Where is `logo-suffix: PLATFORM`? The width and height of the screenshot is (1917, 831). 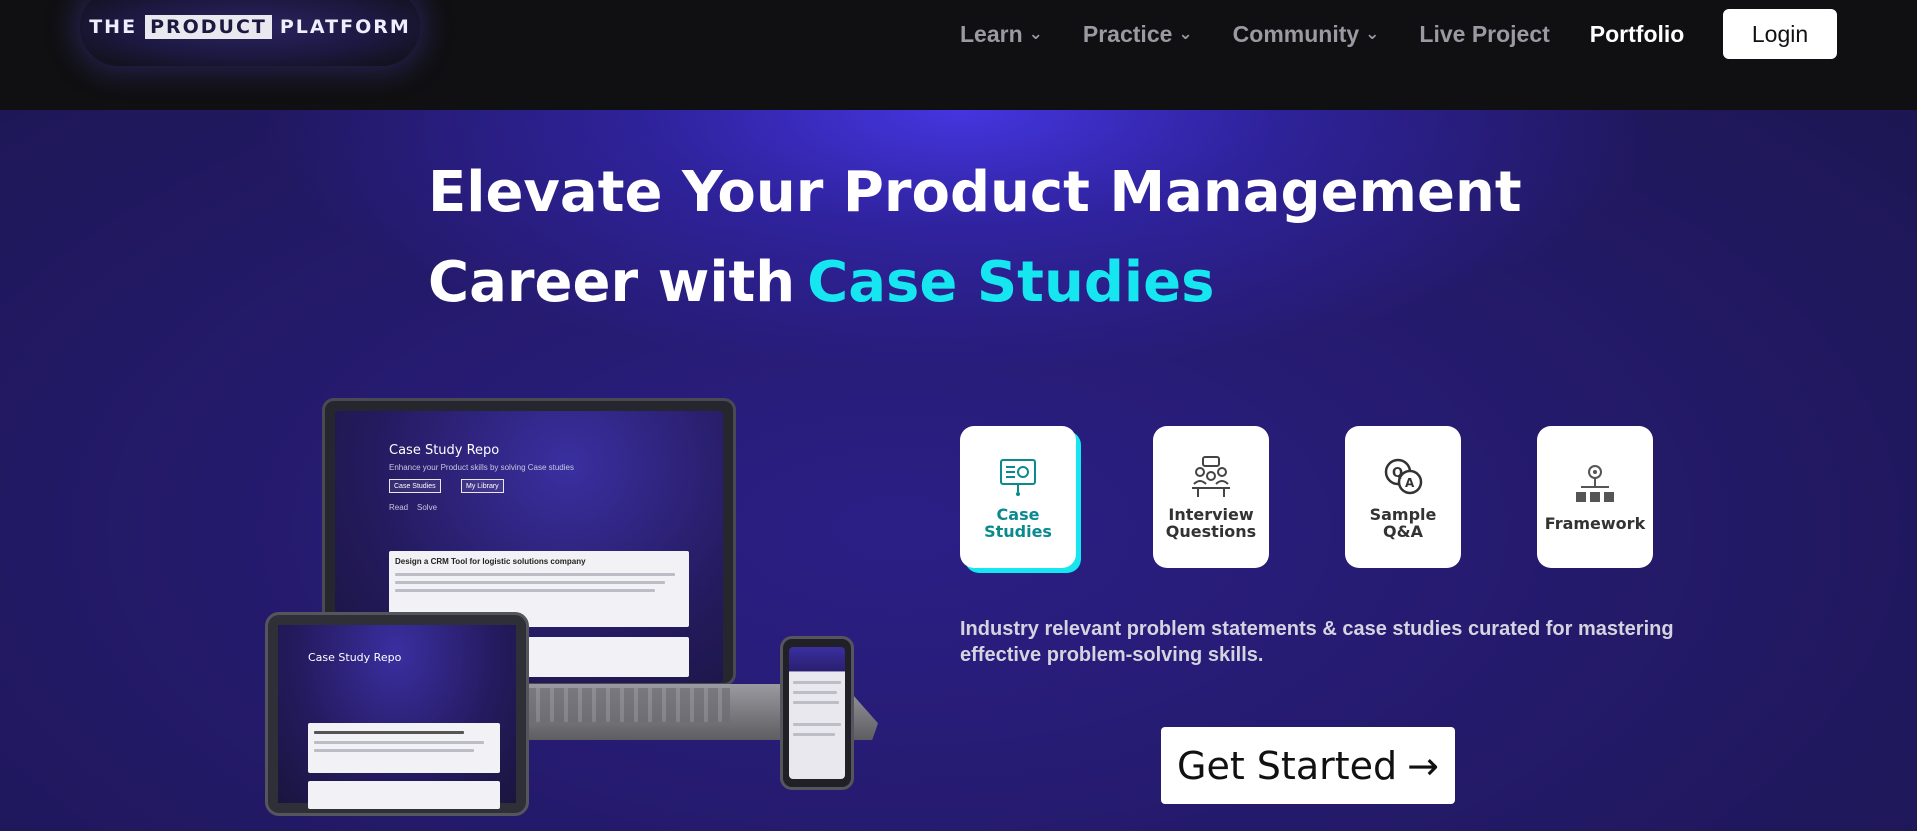 logo-suffix: PLATFORM is located at coordinates (345, 27).